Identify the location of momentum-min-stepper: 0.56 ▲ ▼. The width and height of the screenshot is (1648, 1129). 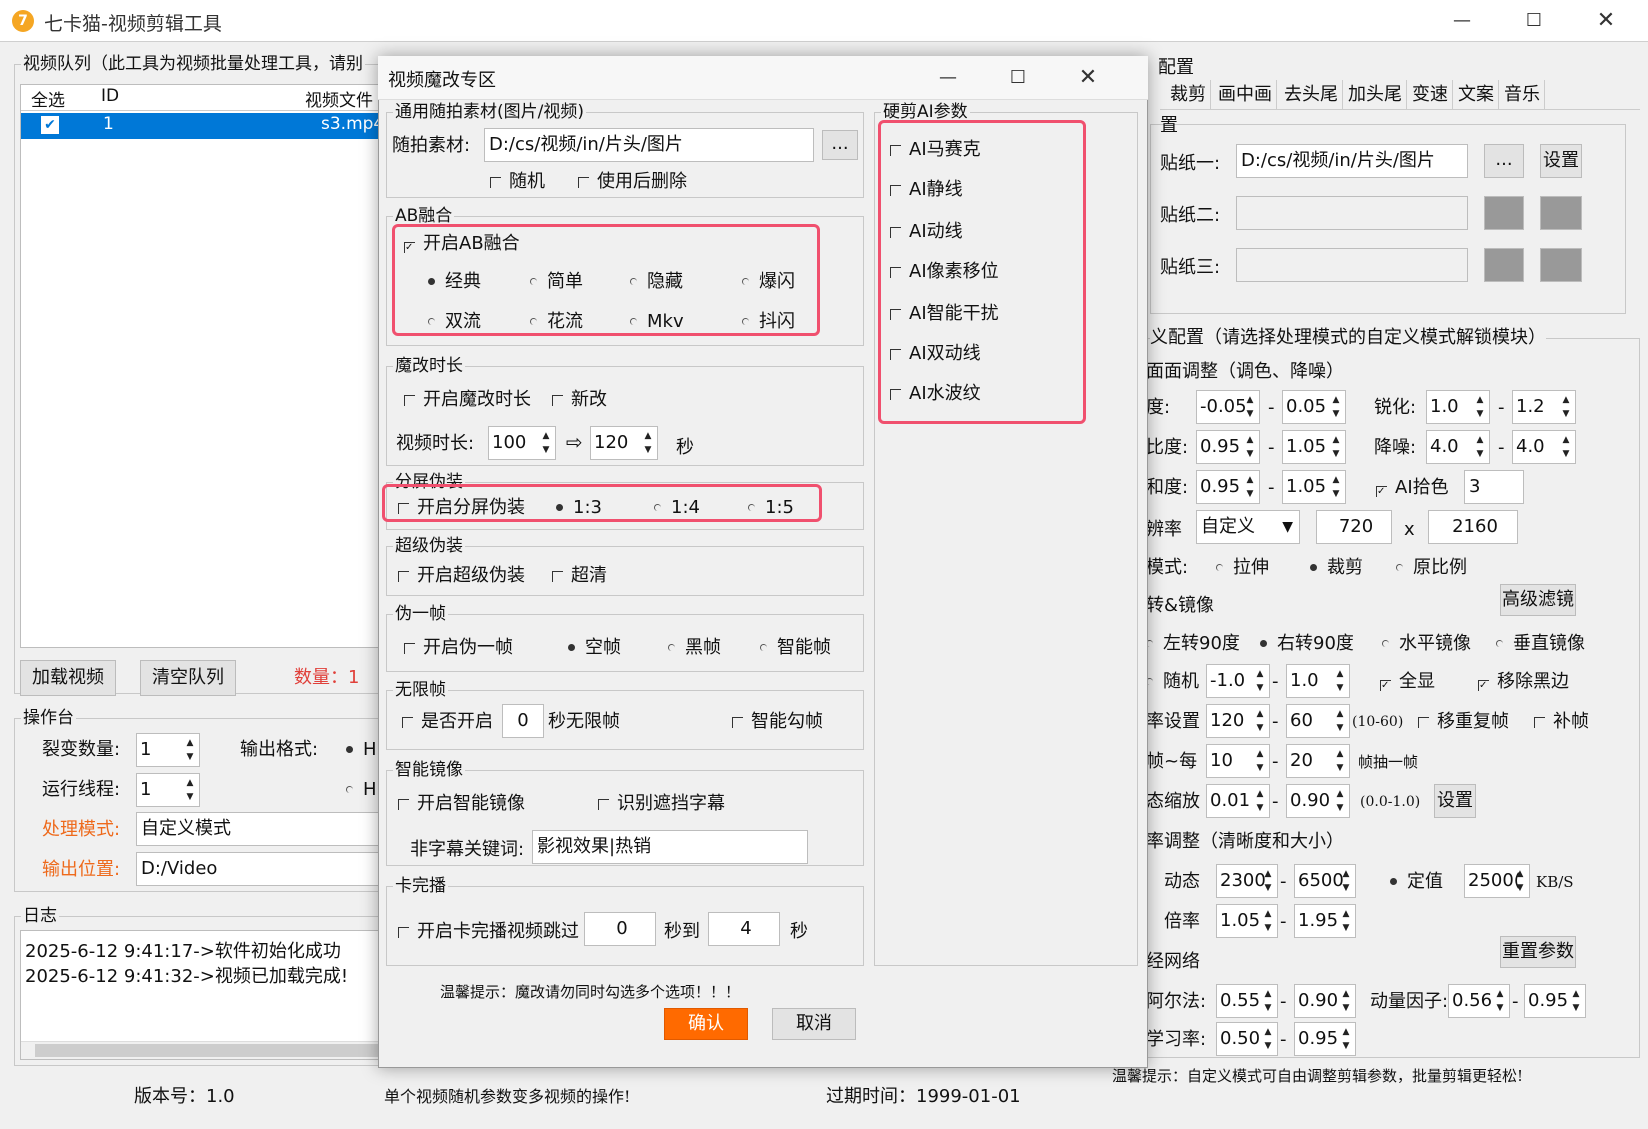
(1479, 1001).